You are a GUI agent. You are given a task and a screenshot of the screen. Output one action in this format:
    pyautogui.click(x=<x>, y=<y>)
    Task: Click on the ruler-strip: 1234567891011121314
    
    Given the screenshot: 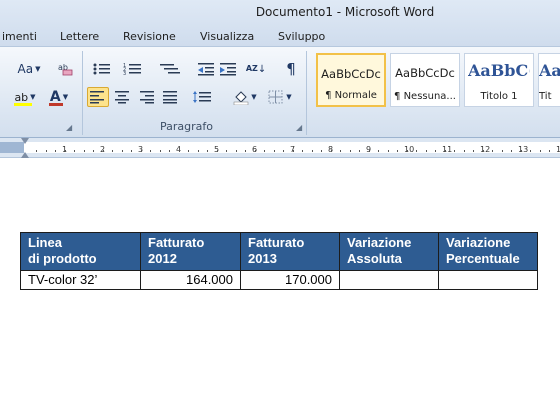 What is the action you would take?
    pyautogui.click(x=280, y=148)
    